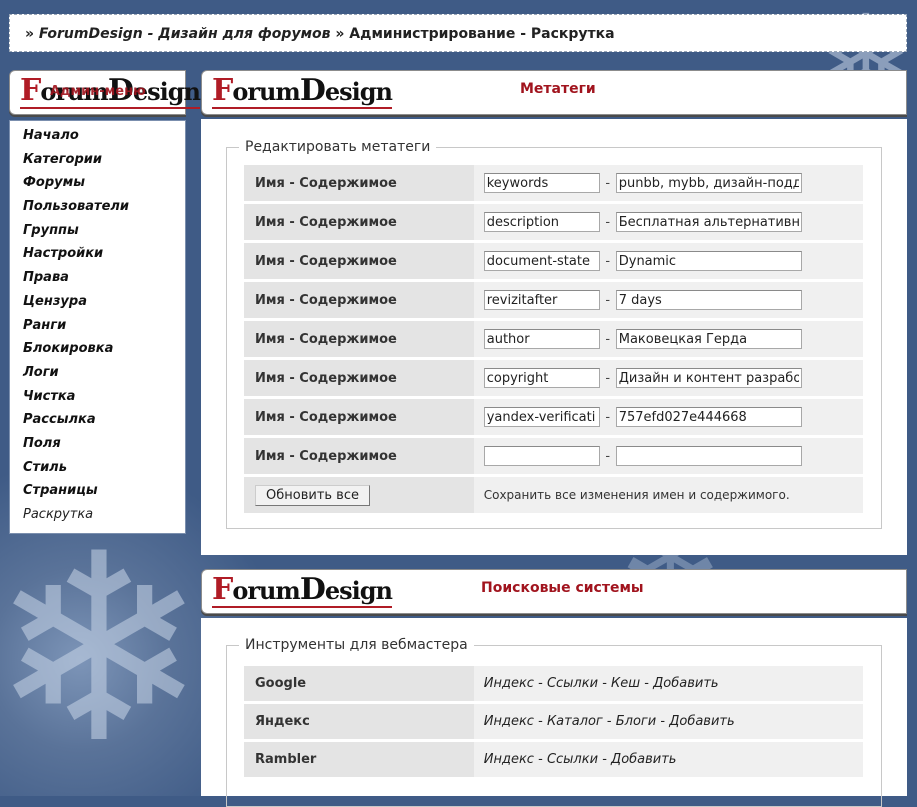 The width and height of the screenshot is (917, 807). What do you see at coordinates (104, 235) in the screenshot?
I see `sidebar-item: Группы` at bounding box center [104, 235].